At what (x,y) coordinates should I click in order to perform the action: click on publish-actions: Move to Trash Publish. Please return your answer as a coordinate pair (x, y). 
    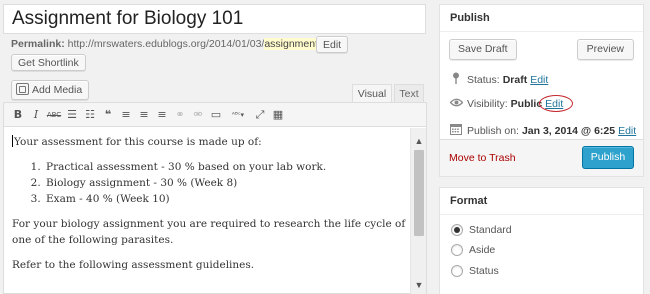
    Looking at the image, I should click on (541, 157).